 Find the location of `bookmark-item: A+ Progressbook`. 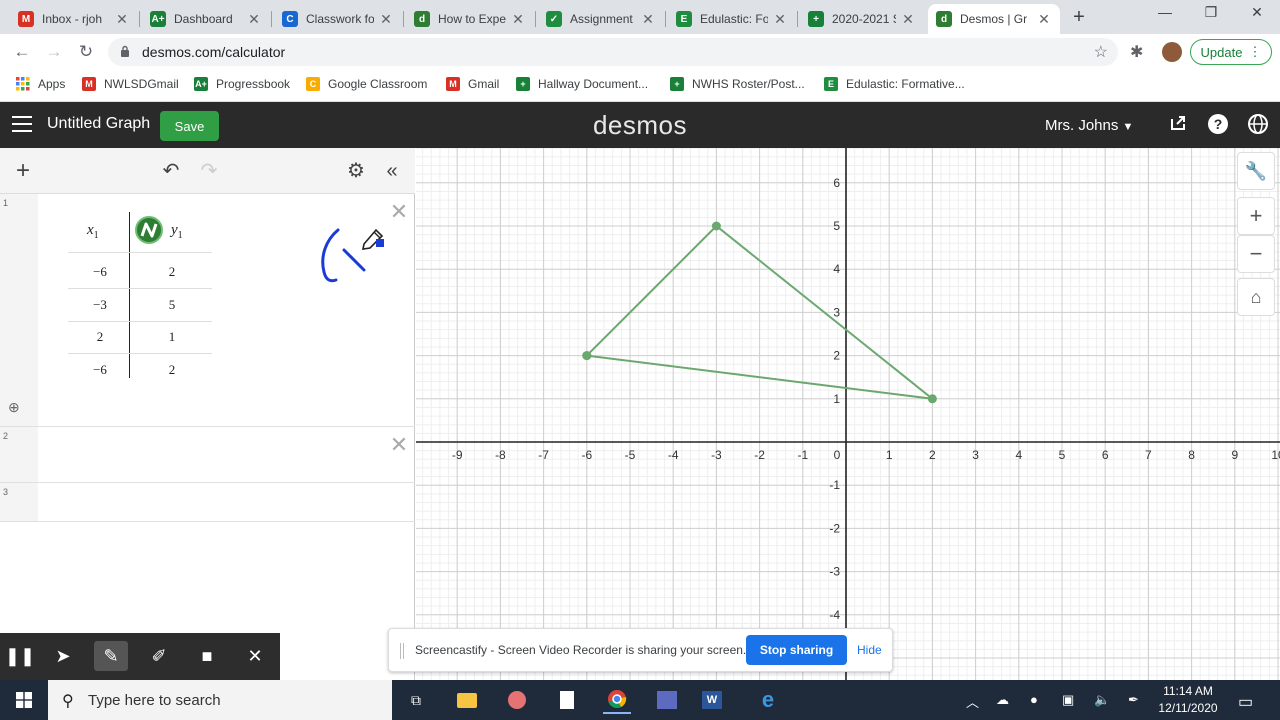

bookmark-item: A+ Progressbook is located at coordinates (242, 84).